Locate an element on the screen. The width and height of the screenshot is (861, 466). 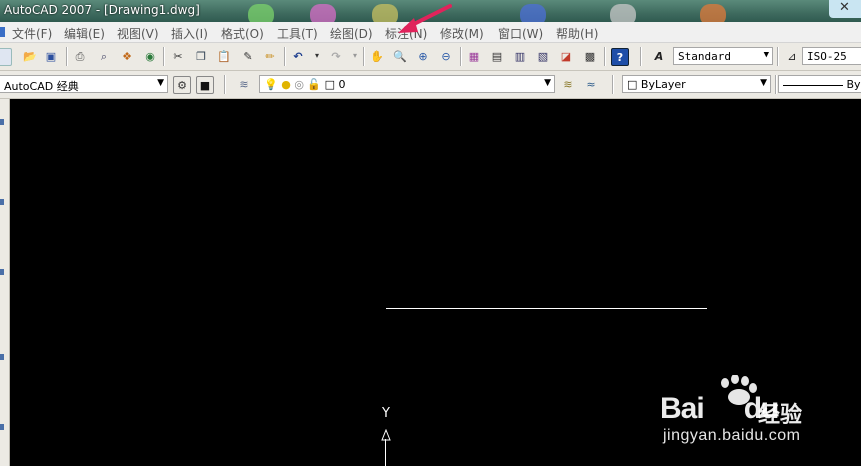
tool-palettes-icon: ▥ is located at coordinates (520, 56).